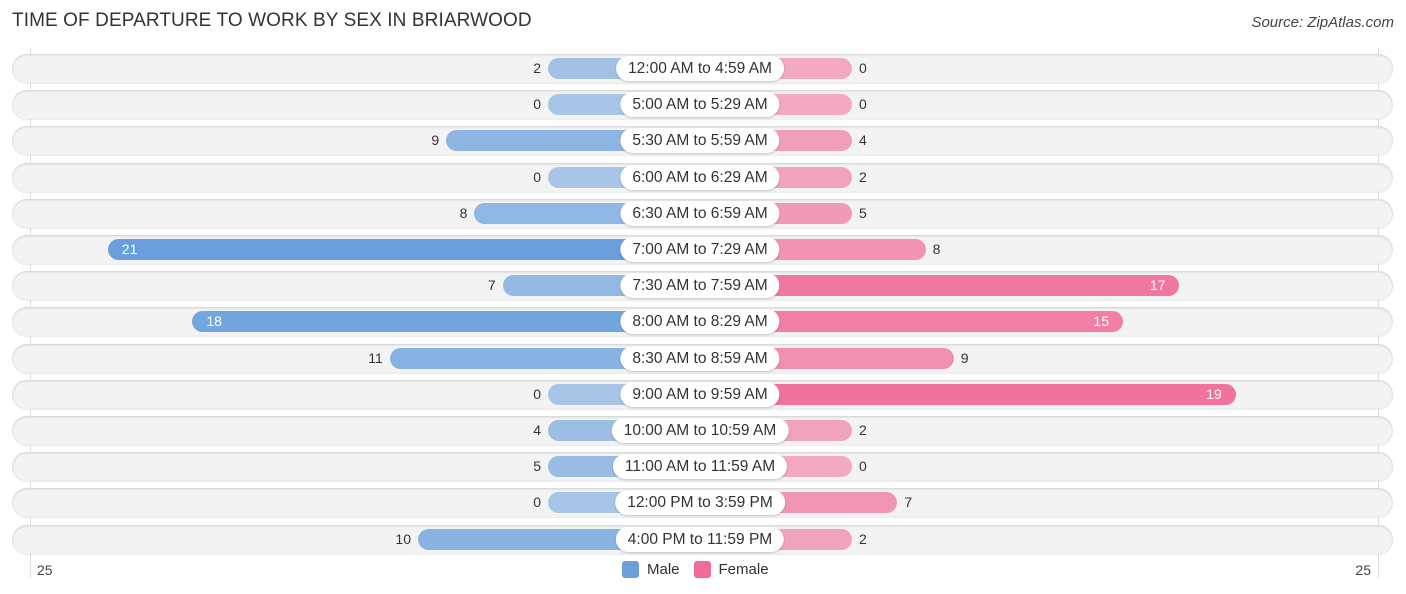 The image size is (1406, 594). Describe the element at coordinates (863, 212) in the screenshot. I see `value-label-female: 5` at that location.